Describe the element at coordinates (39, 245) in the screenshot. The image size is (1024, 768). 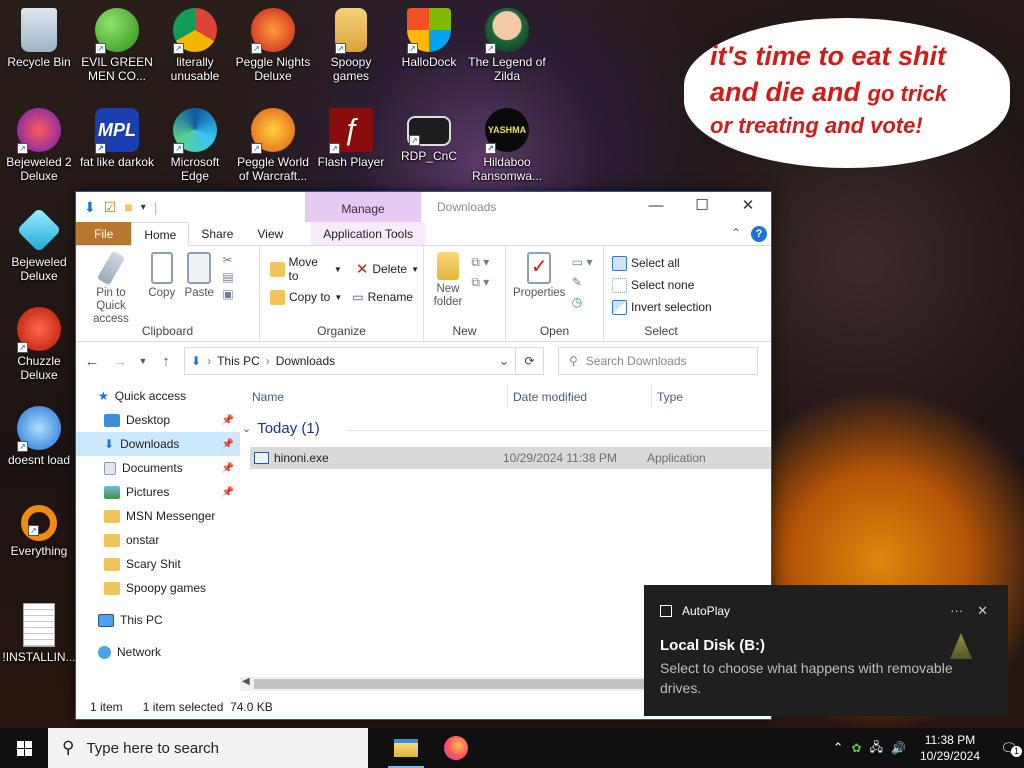
I see `desktop-icon-bejeweled: Bejeweled Deluxe` at that location.